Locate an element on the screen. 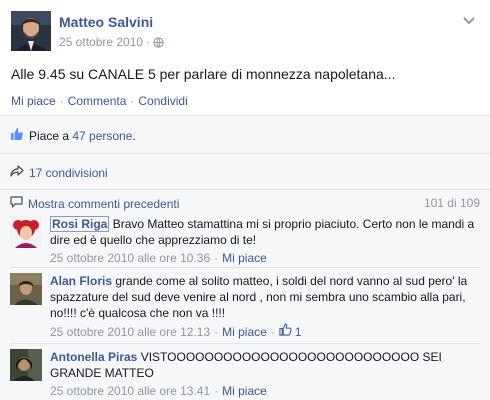  post-date: 25 ottobre 2010 is located at coordinates (101, 42).